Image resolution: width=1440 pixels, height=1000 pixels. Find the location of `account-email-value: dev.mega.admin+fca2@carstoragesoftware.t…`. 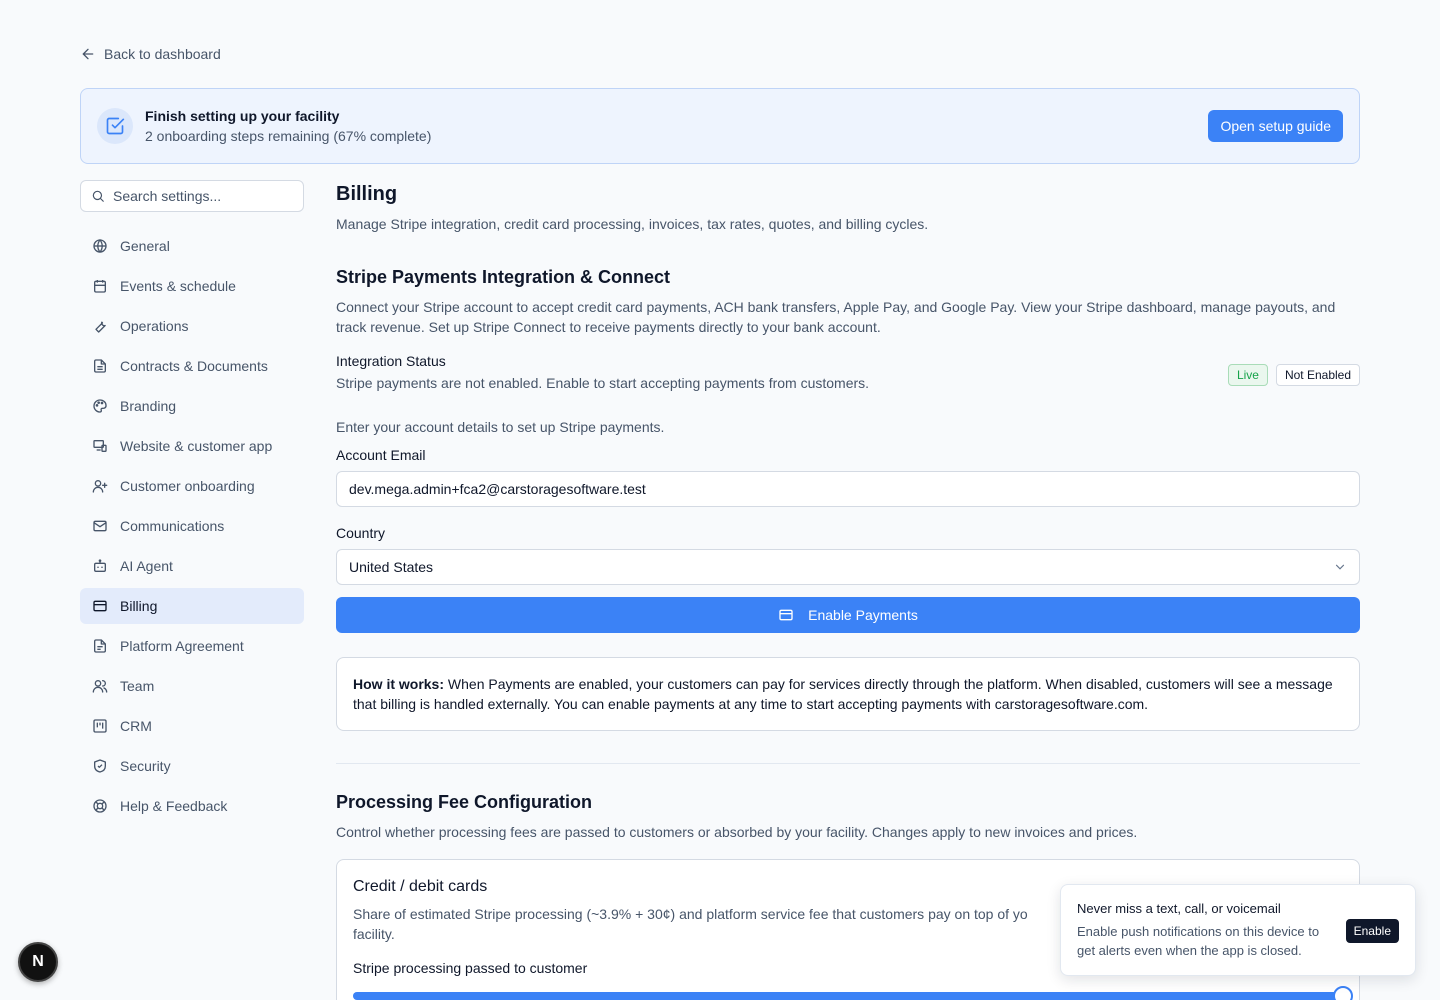

account-email-value: dev.mega.admin+fca2@carstoragesoftware.t… is located at coordinates (497, 489).